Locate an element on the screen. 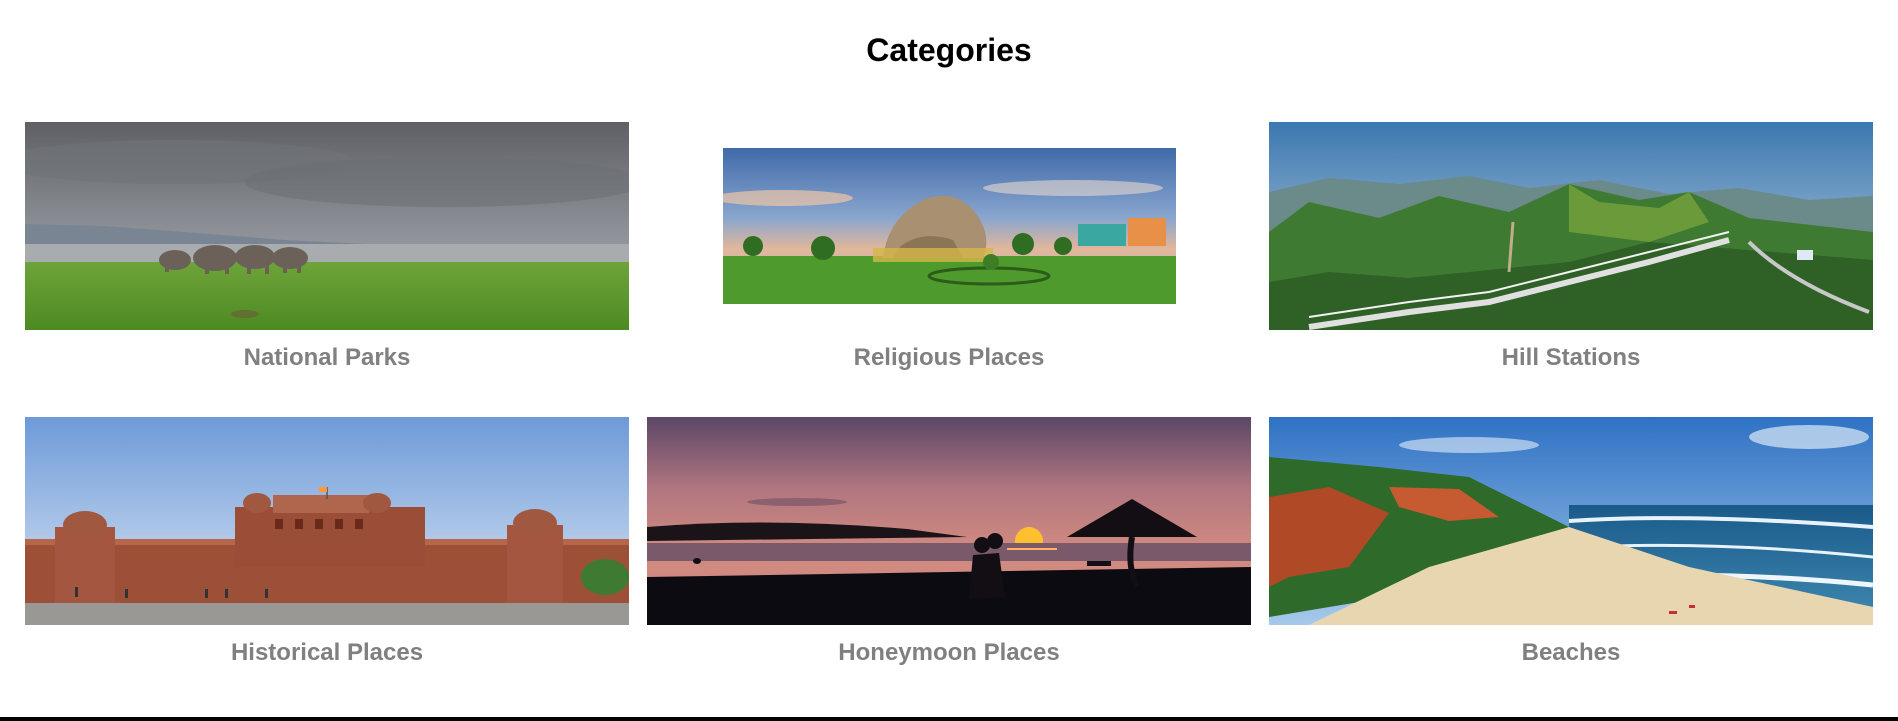 The height and width of the screenshot is (721, 1898). cliff-beach-image is located at coordinates (1571, 521).